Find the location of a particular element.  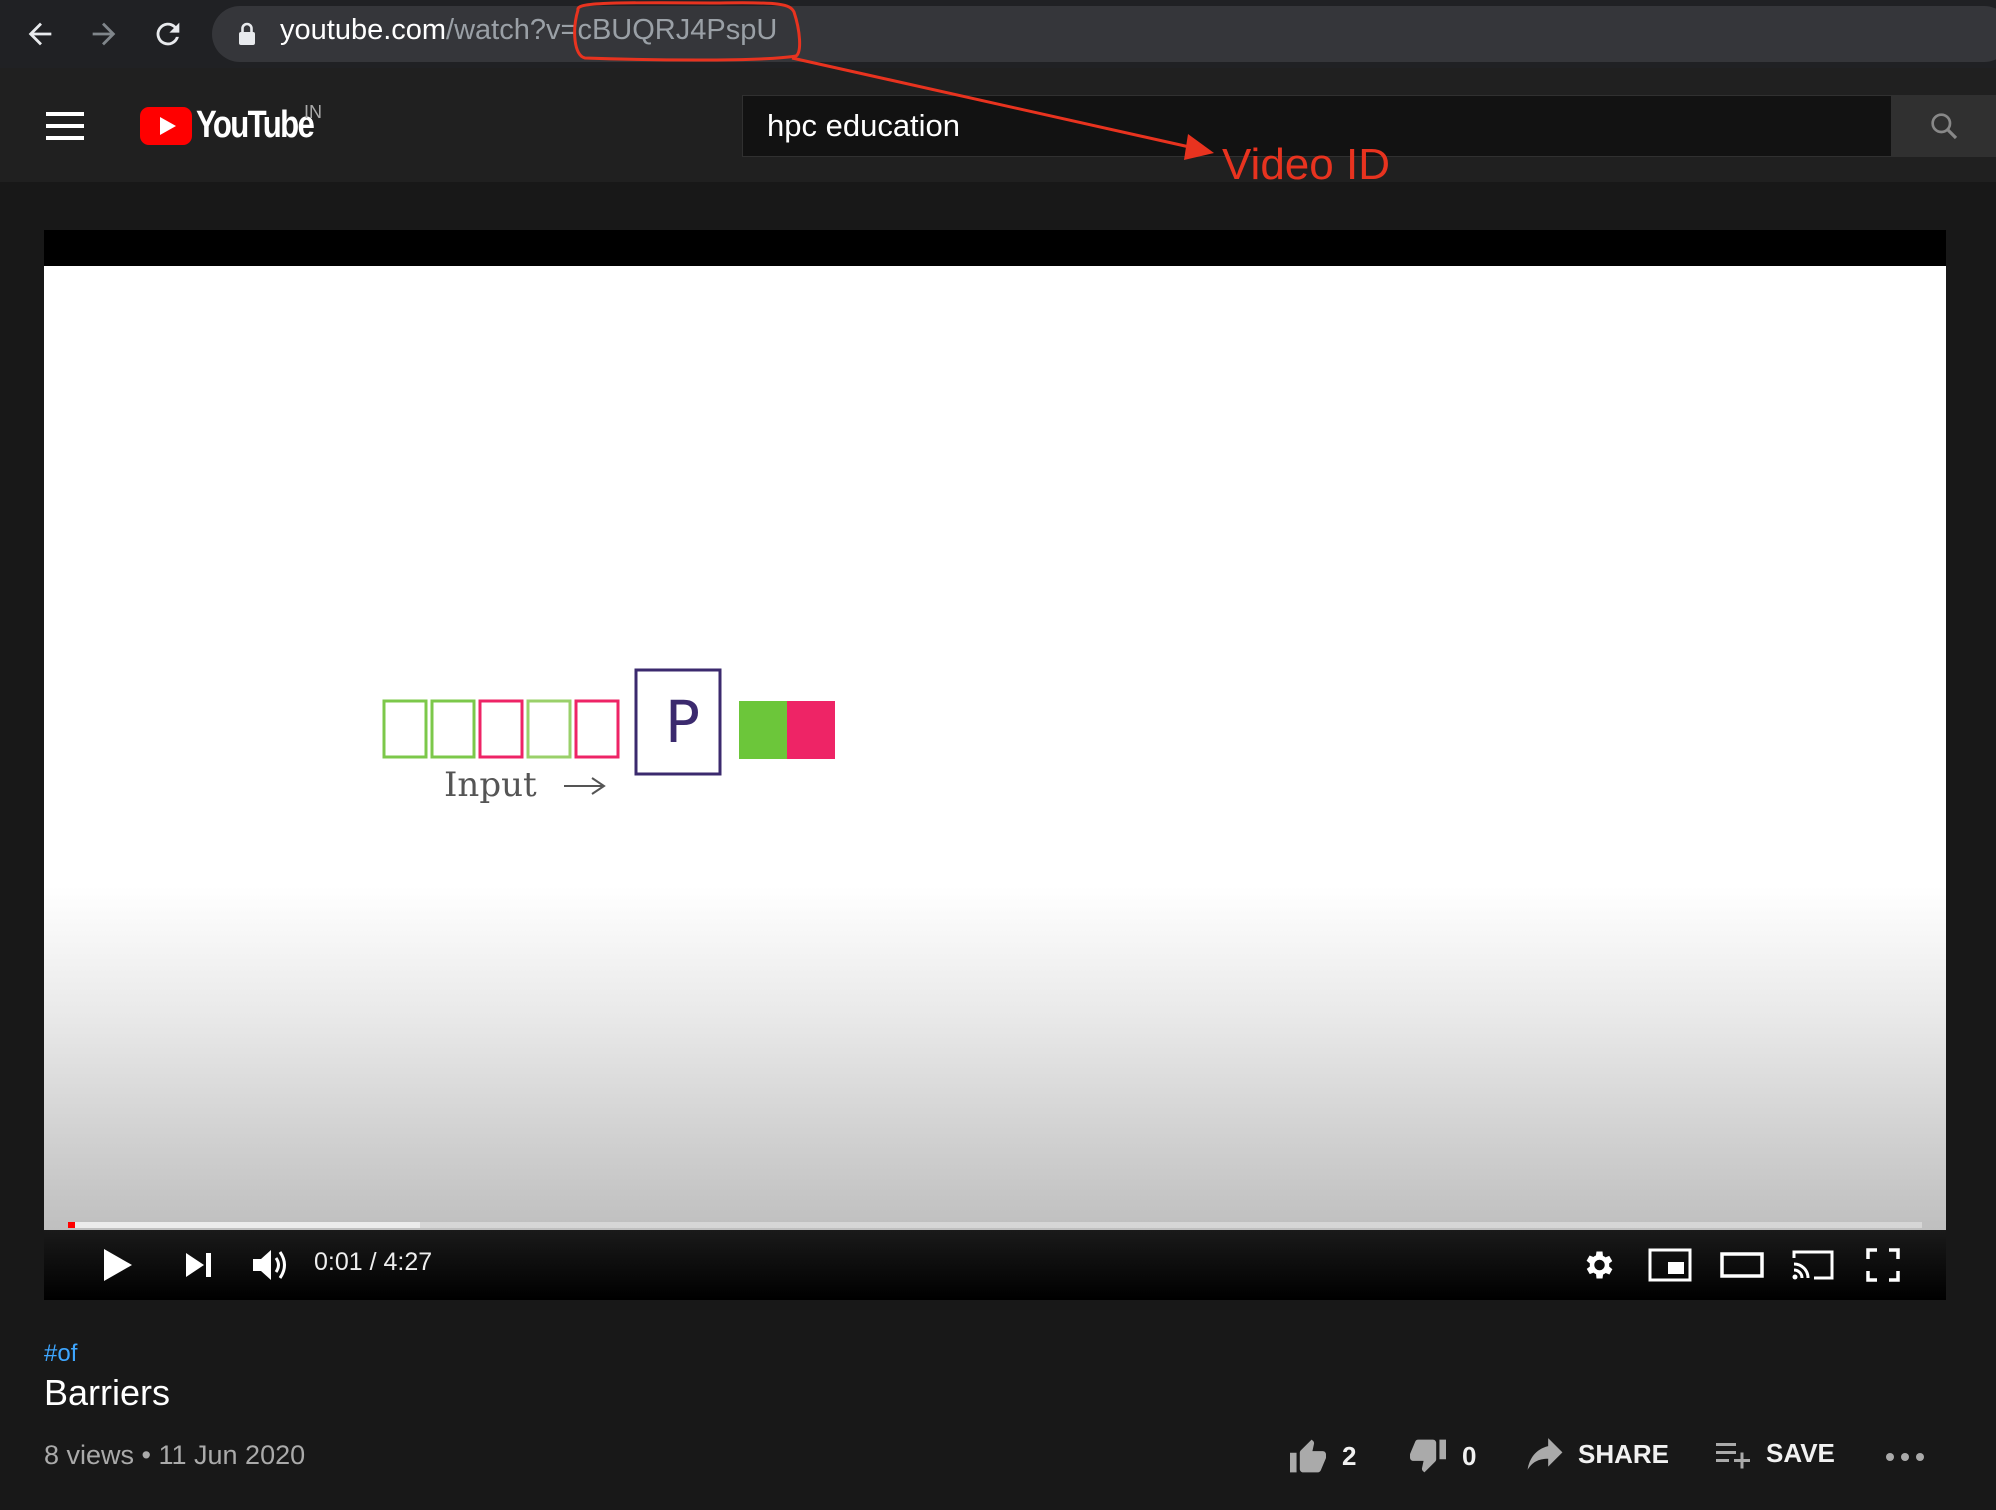

annotation-arrow-line is located at coordinates (993, 103).